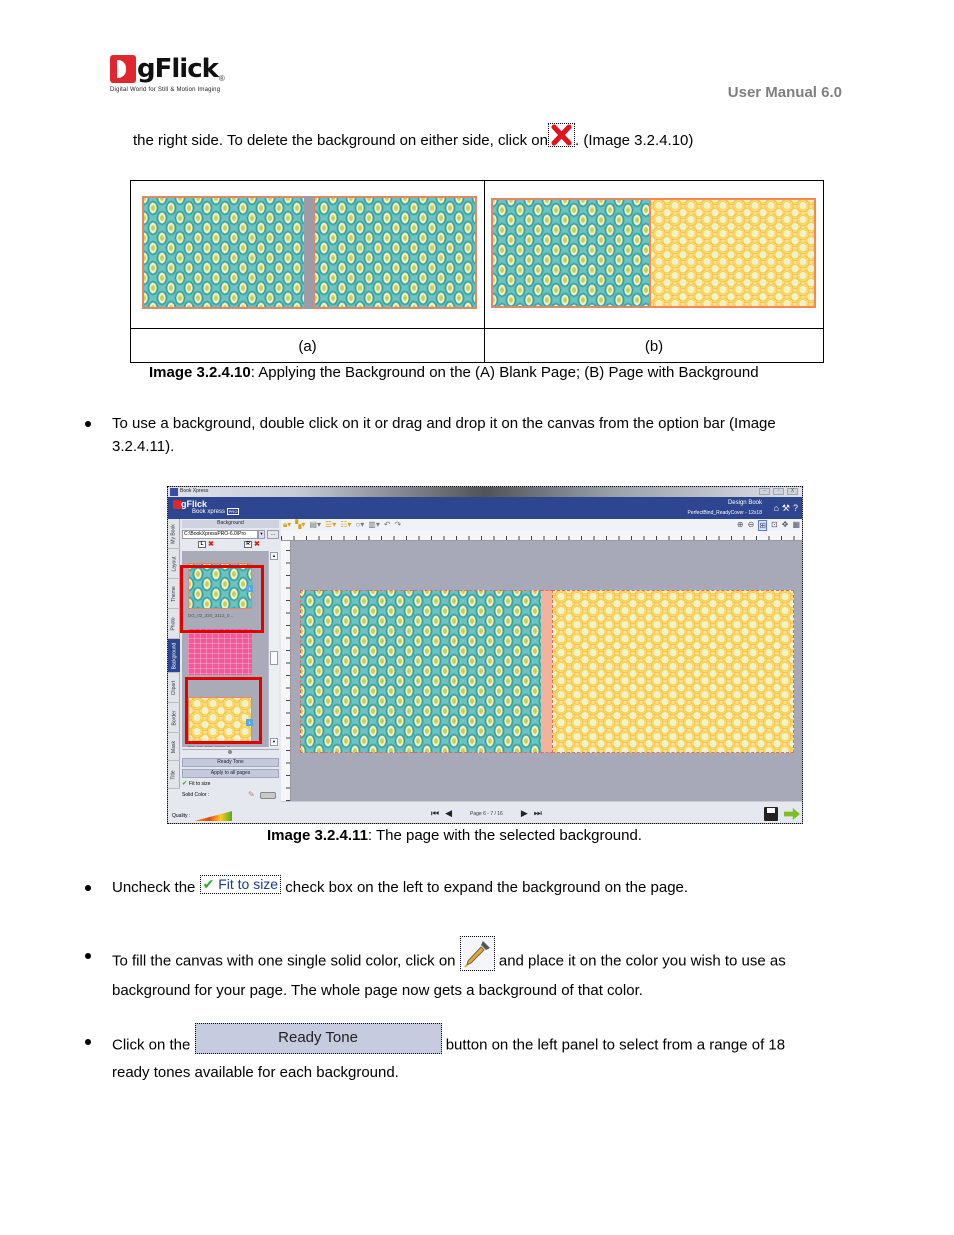 The width and height of the screenshot is (954, 1235). I want to click on wrench-icon: ⚒, so click(786, 508).